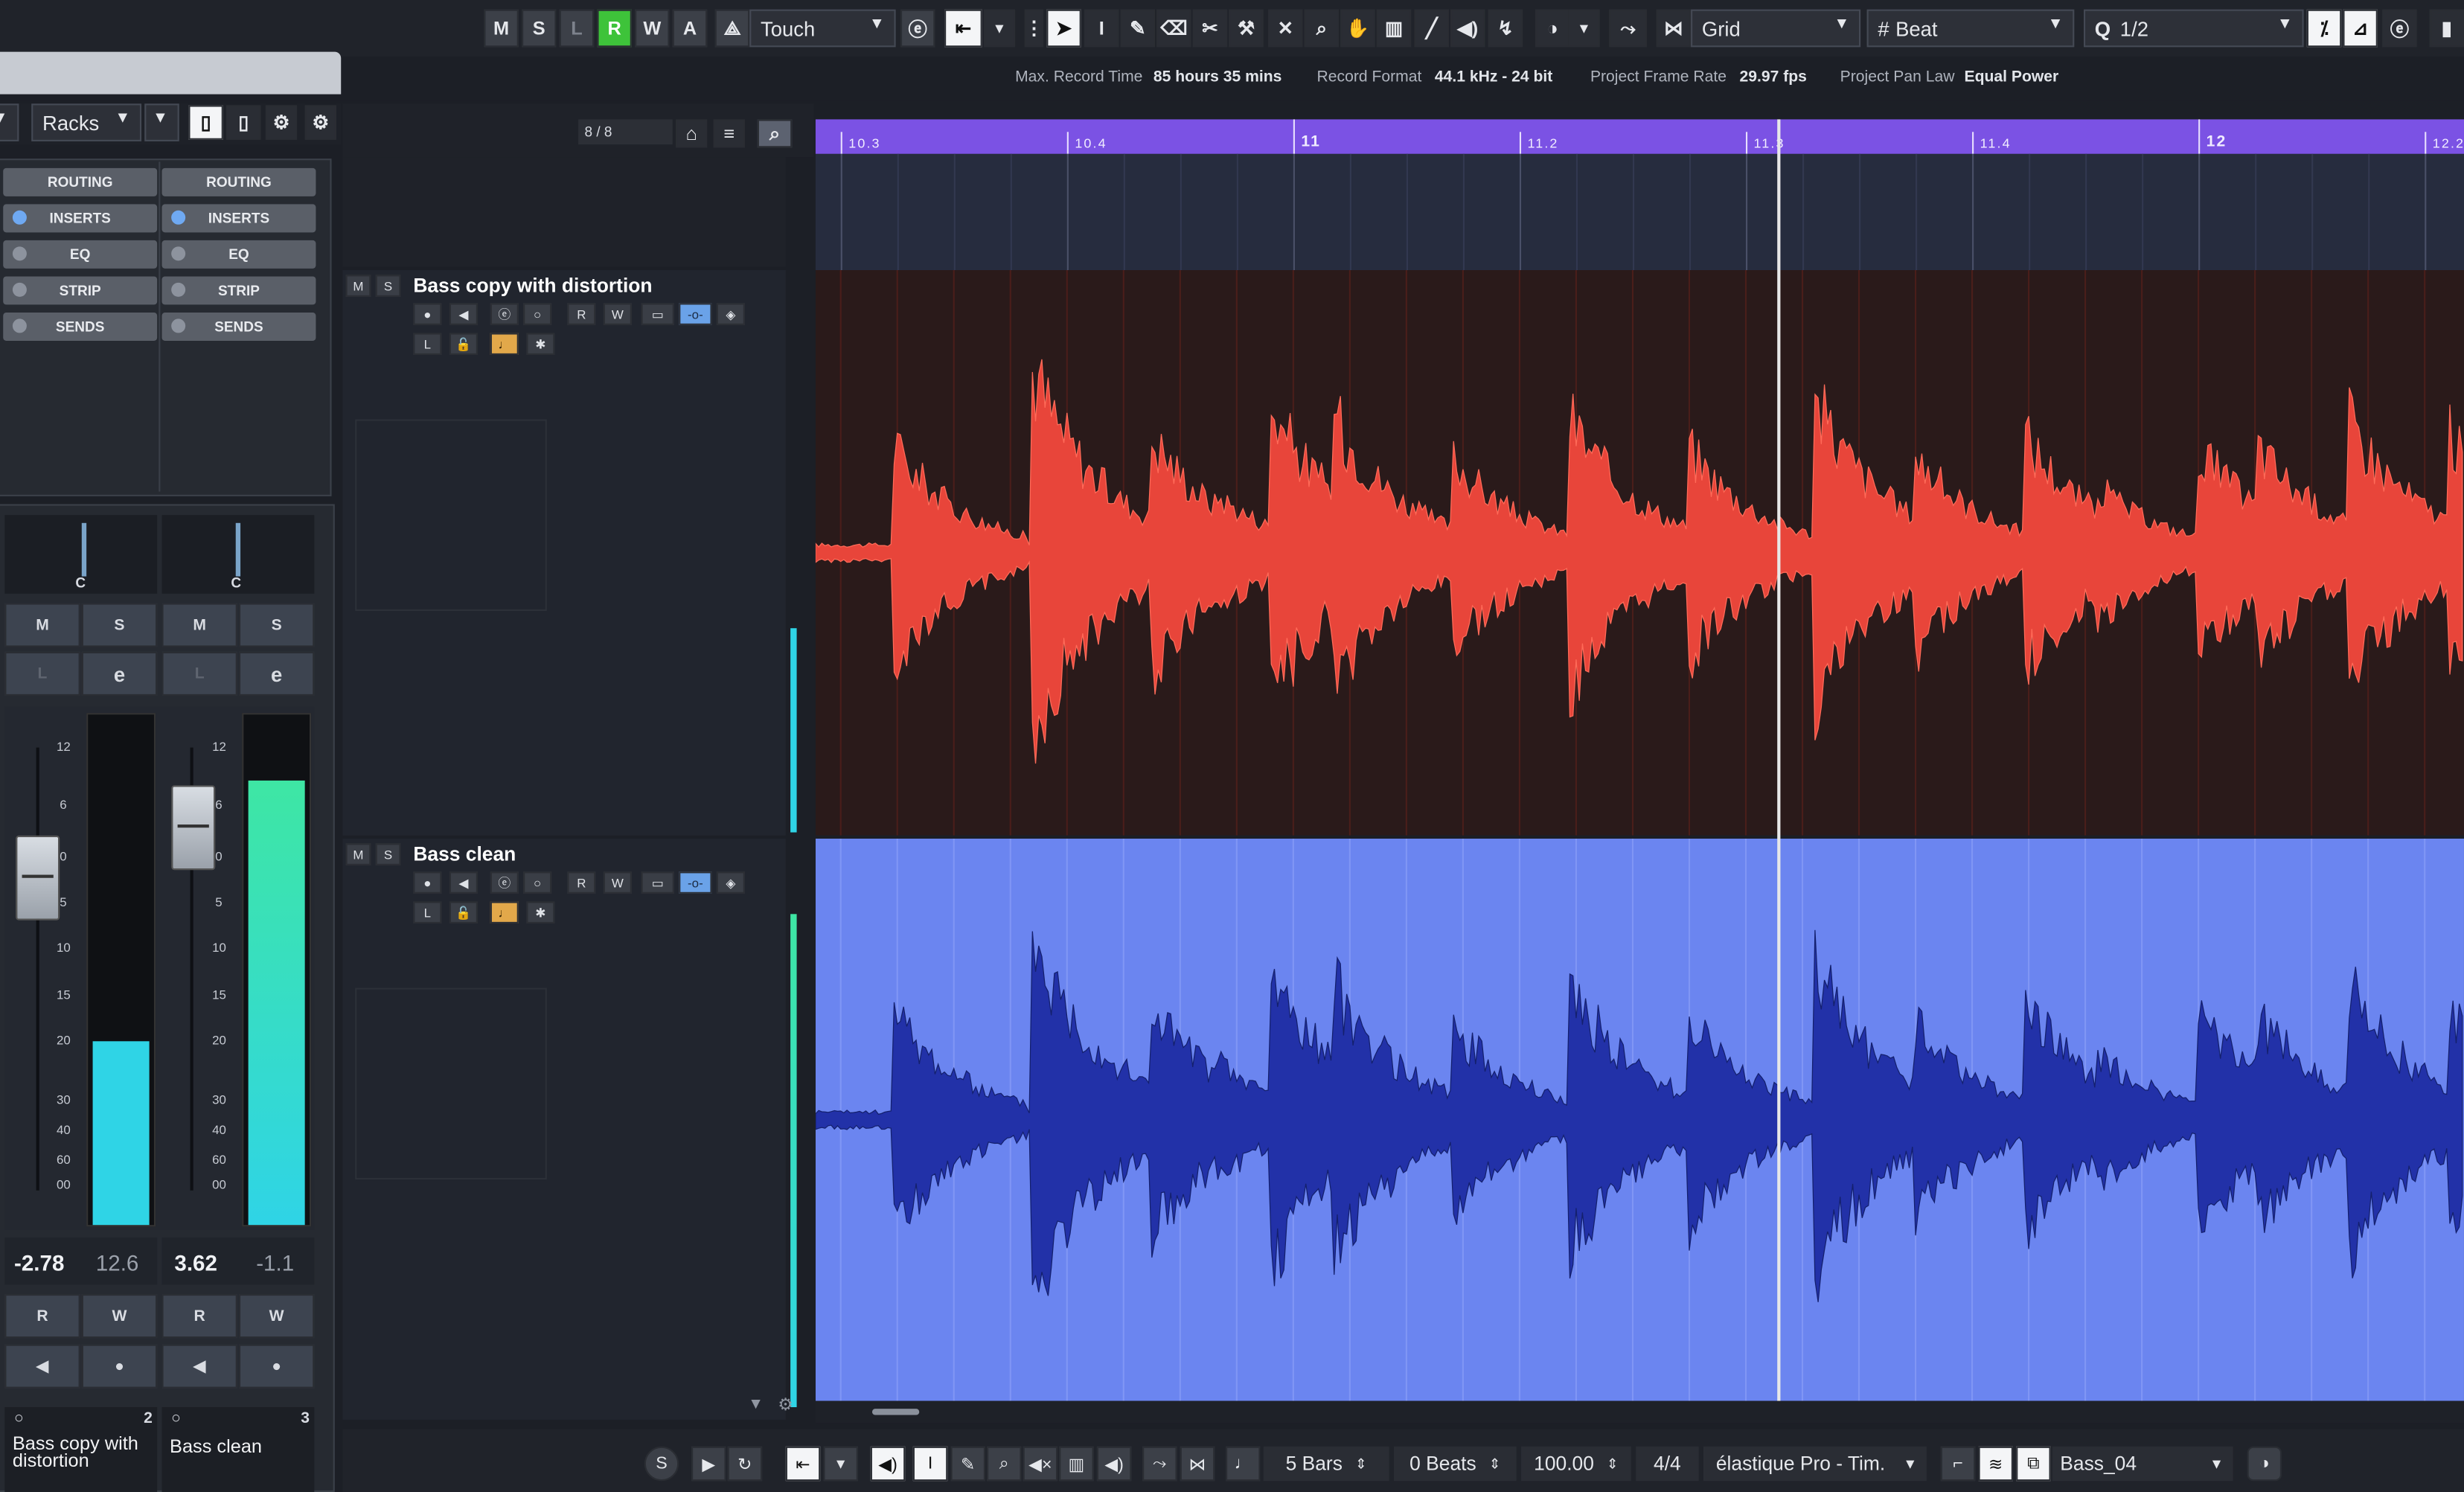 This screenshot has width=2464, height=1492. Describe the element at coordinates (1326, 1464) in the screenshot. I see `length-field: 5 Bars ⇕` at that location.